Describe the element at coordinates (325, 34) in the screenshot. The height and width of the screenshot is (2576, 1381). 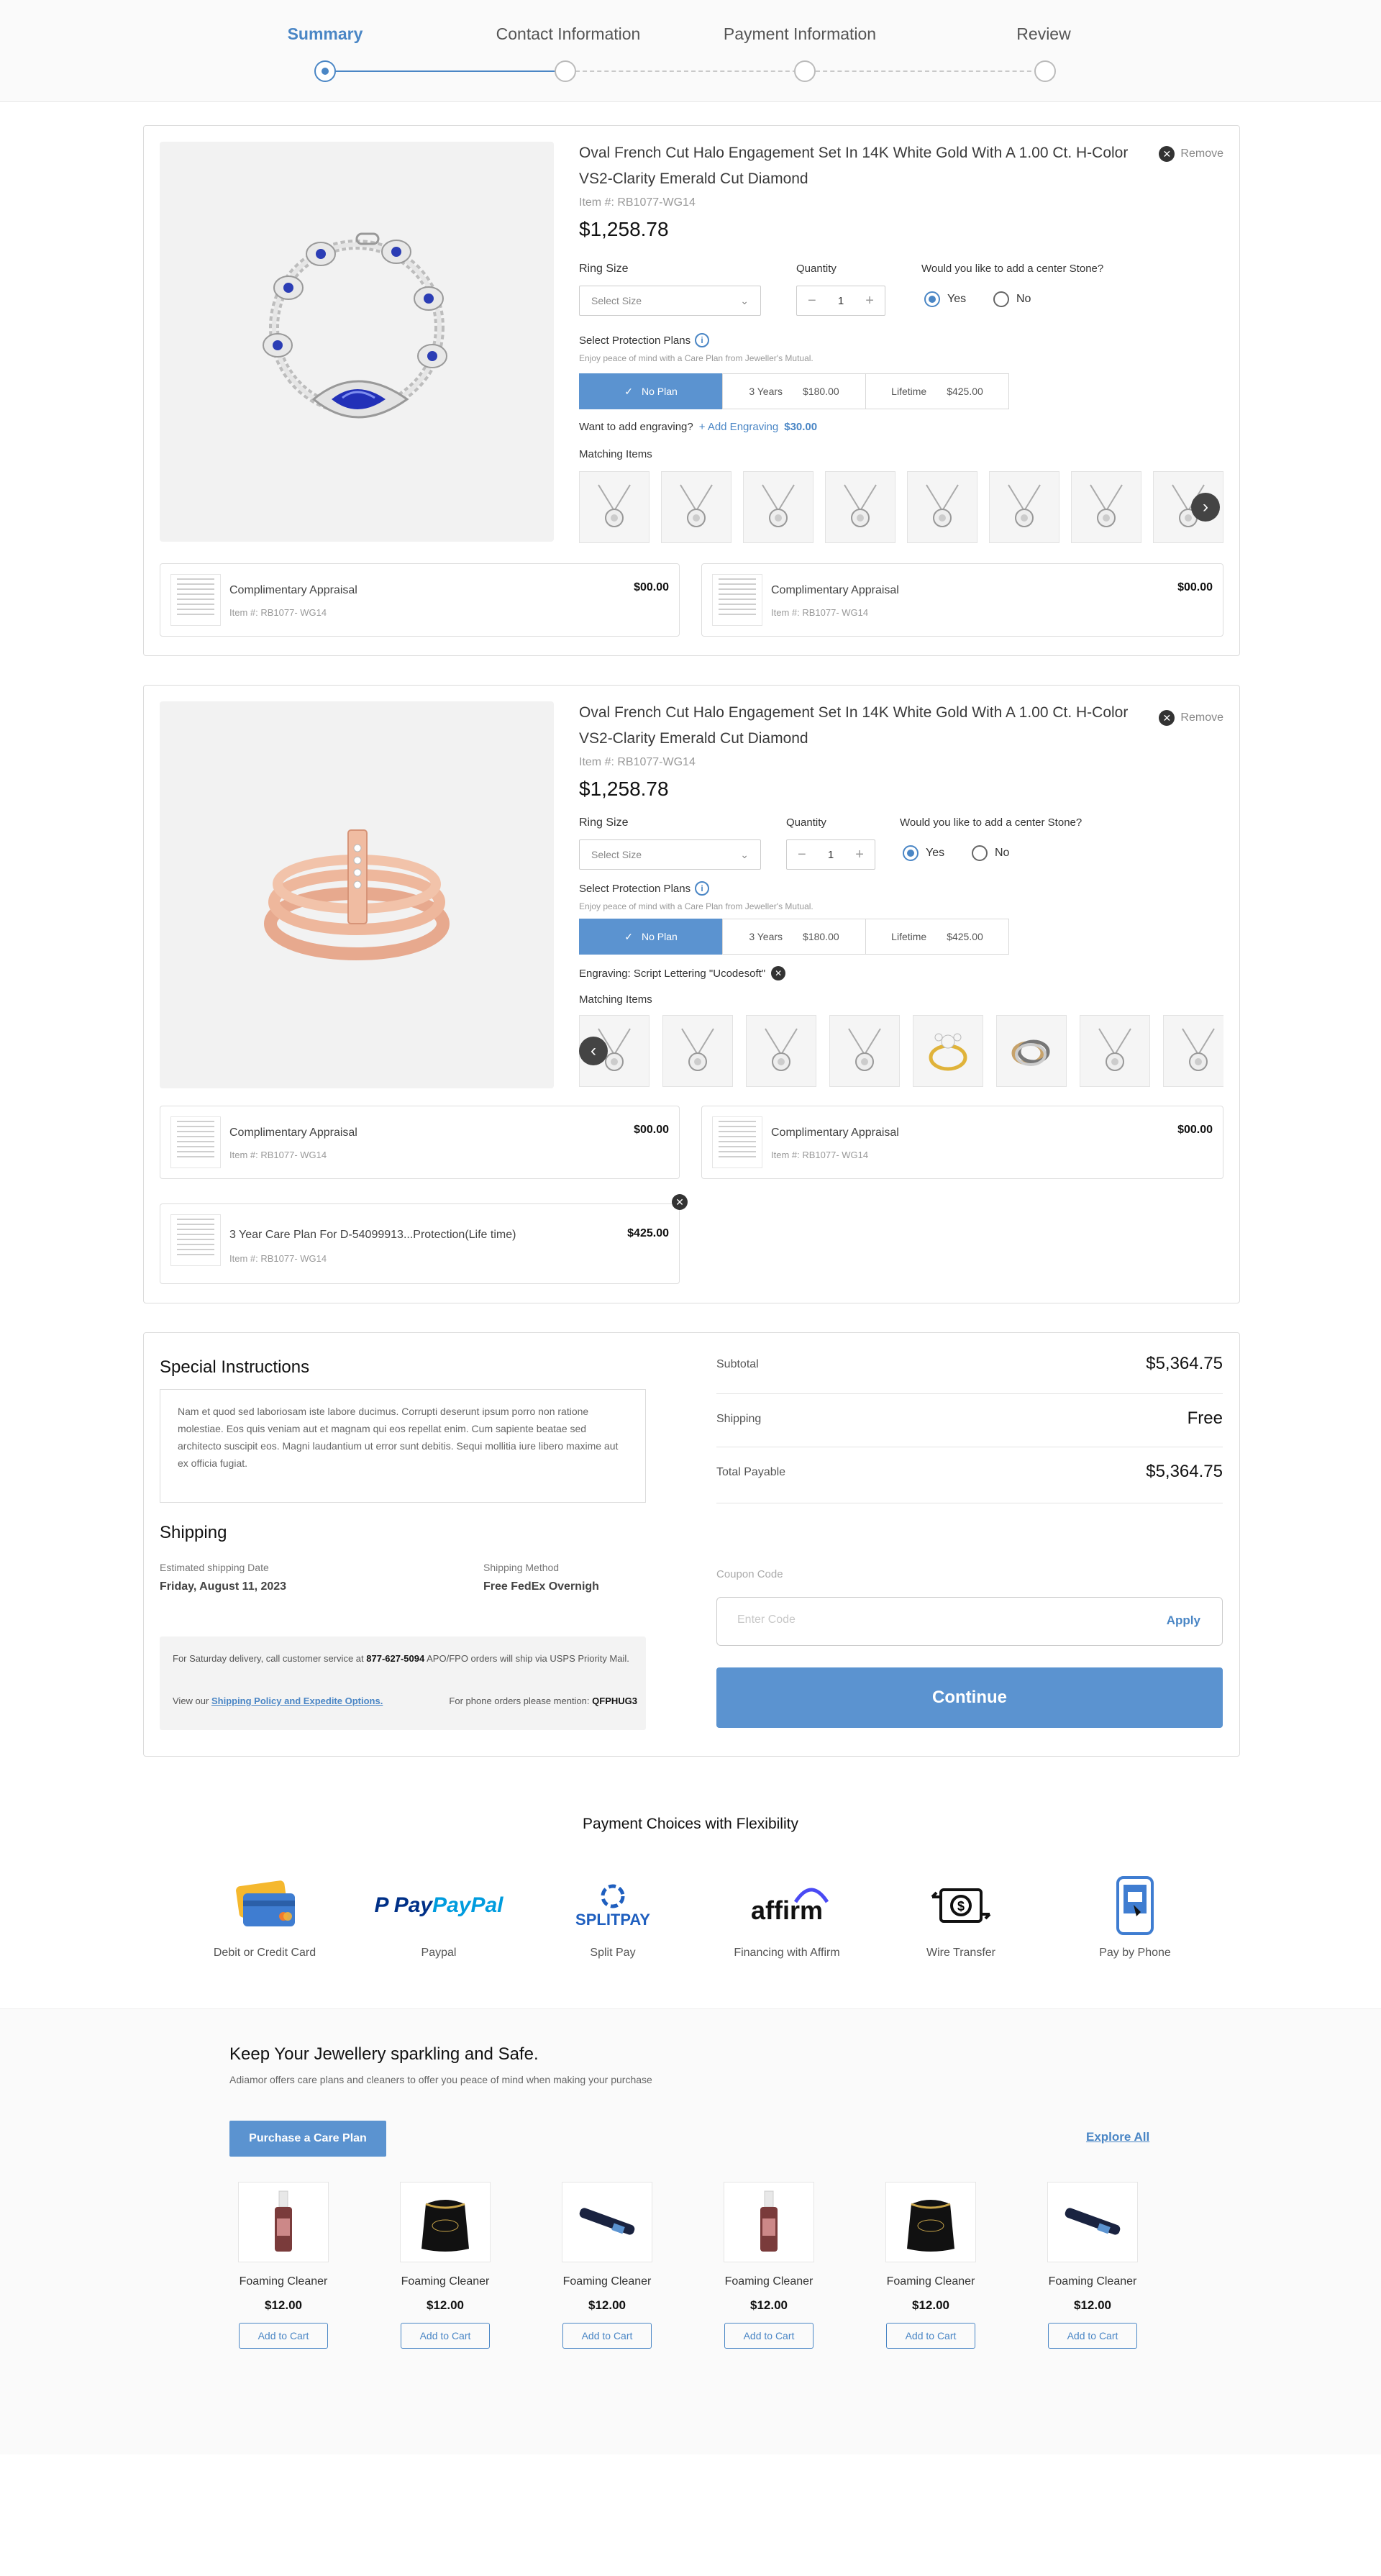
I see `step-summary-label: Summary` at that location.